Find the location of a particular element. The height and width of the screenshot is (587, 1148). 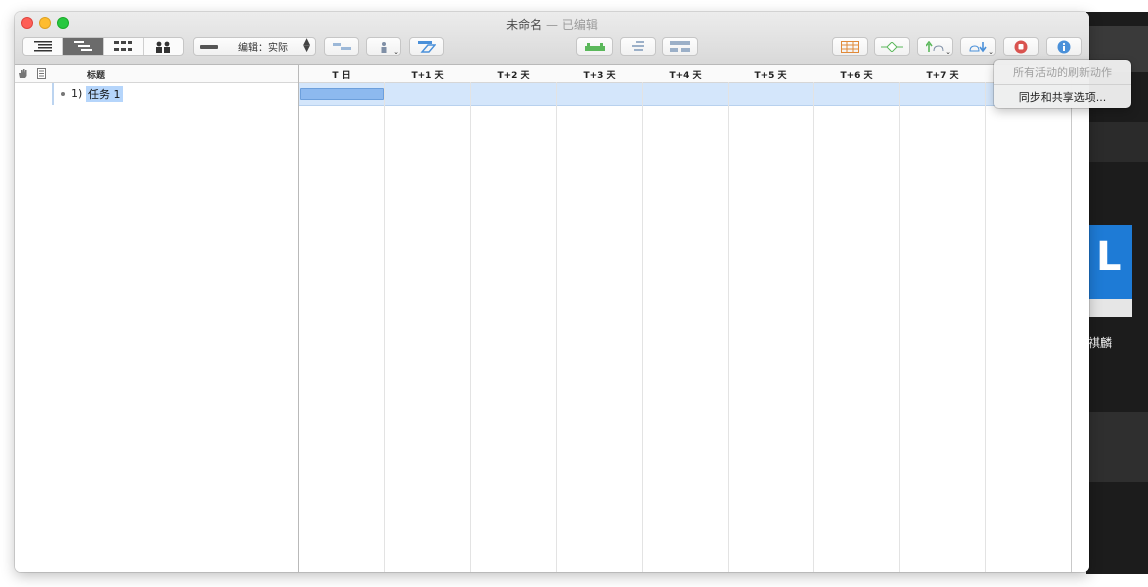

gantt-view-button is located at coordinates (83, 46).